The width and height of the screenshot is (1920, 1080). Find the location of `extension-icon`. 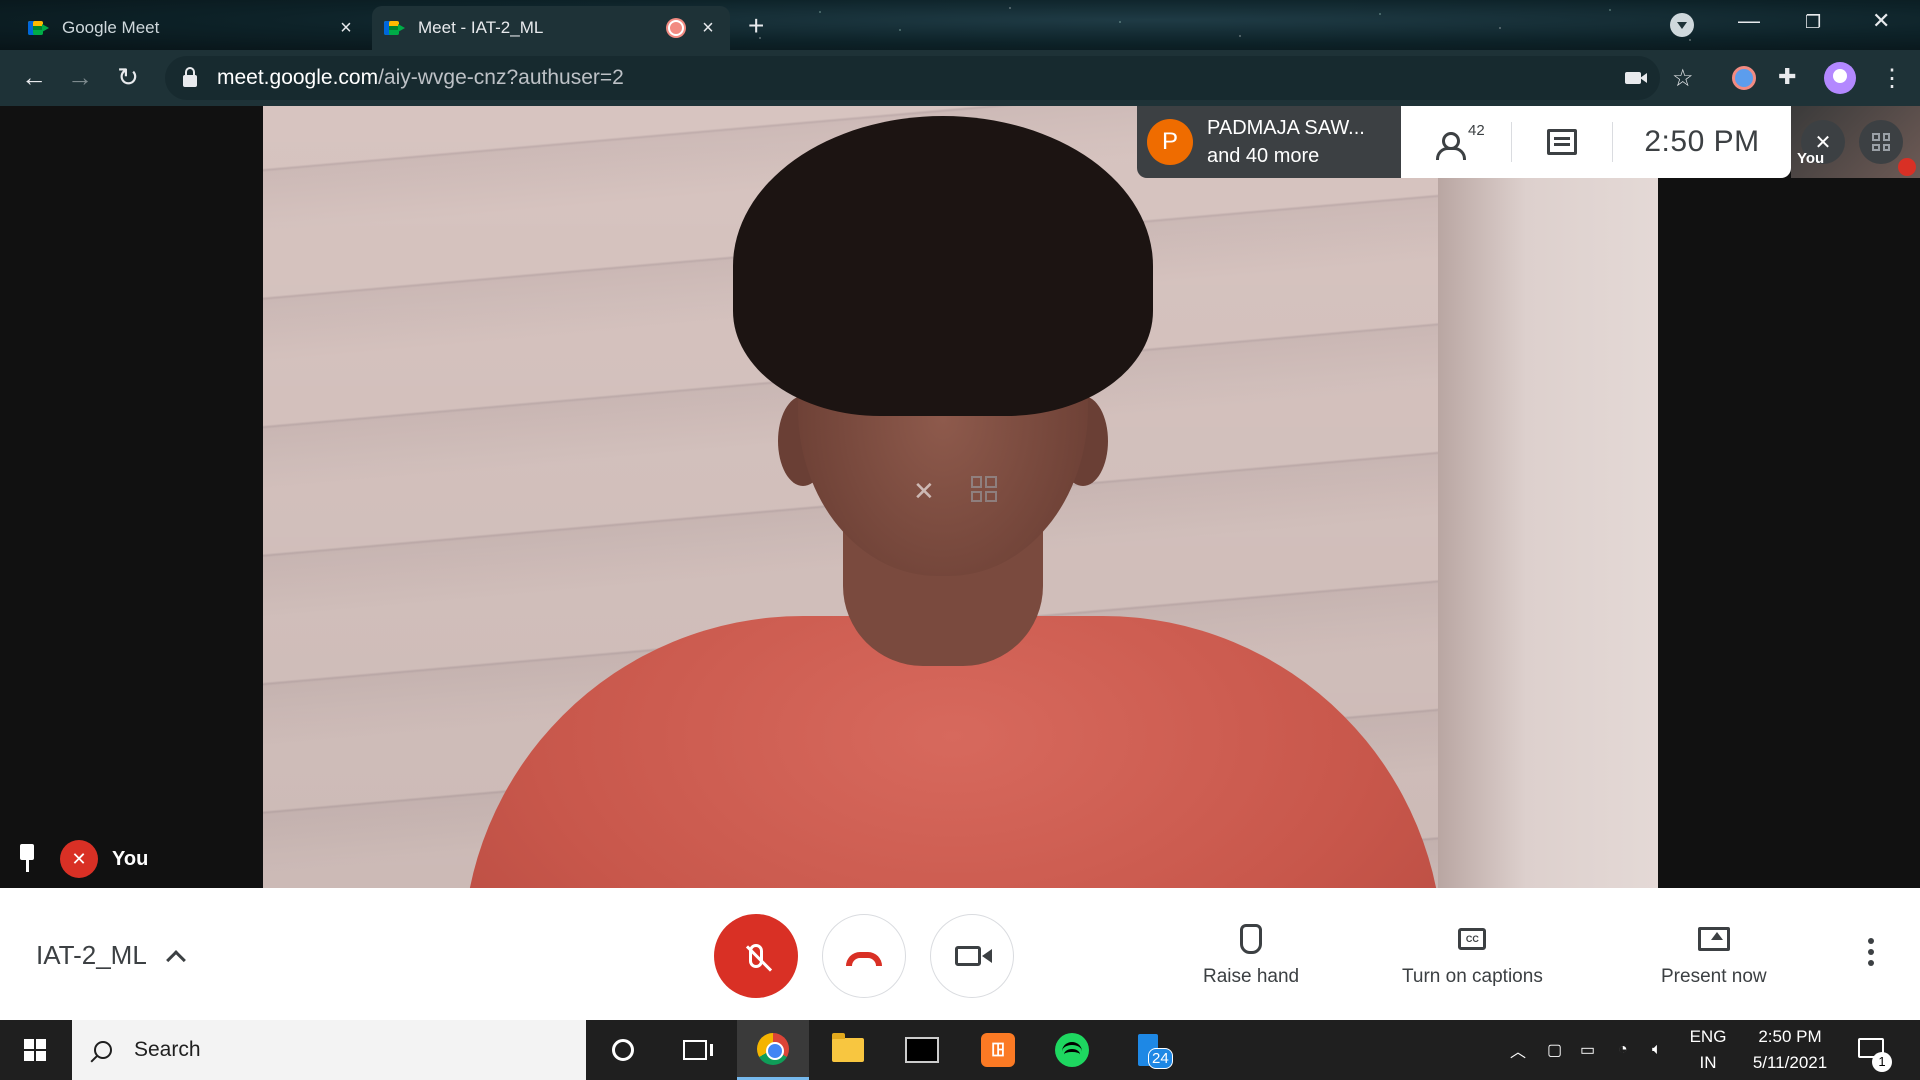

extension-icon is located at coordinates (1744, 78).